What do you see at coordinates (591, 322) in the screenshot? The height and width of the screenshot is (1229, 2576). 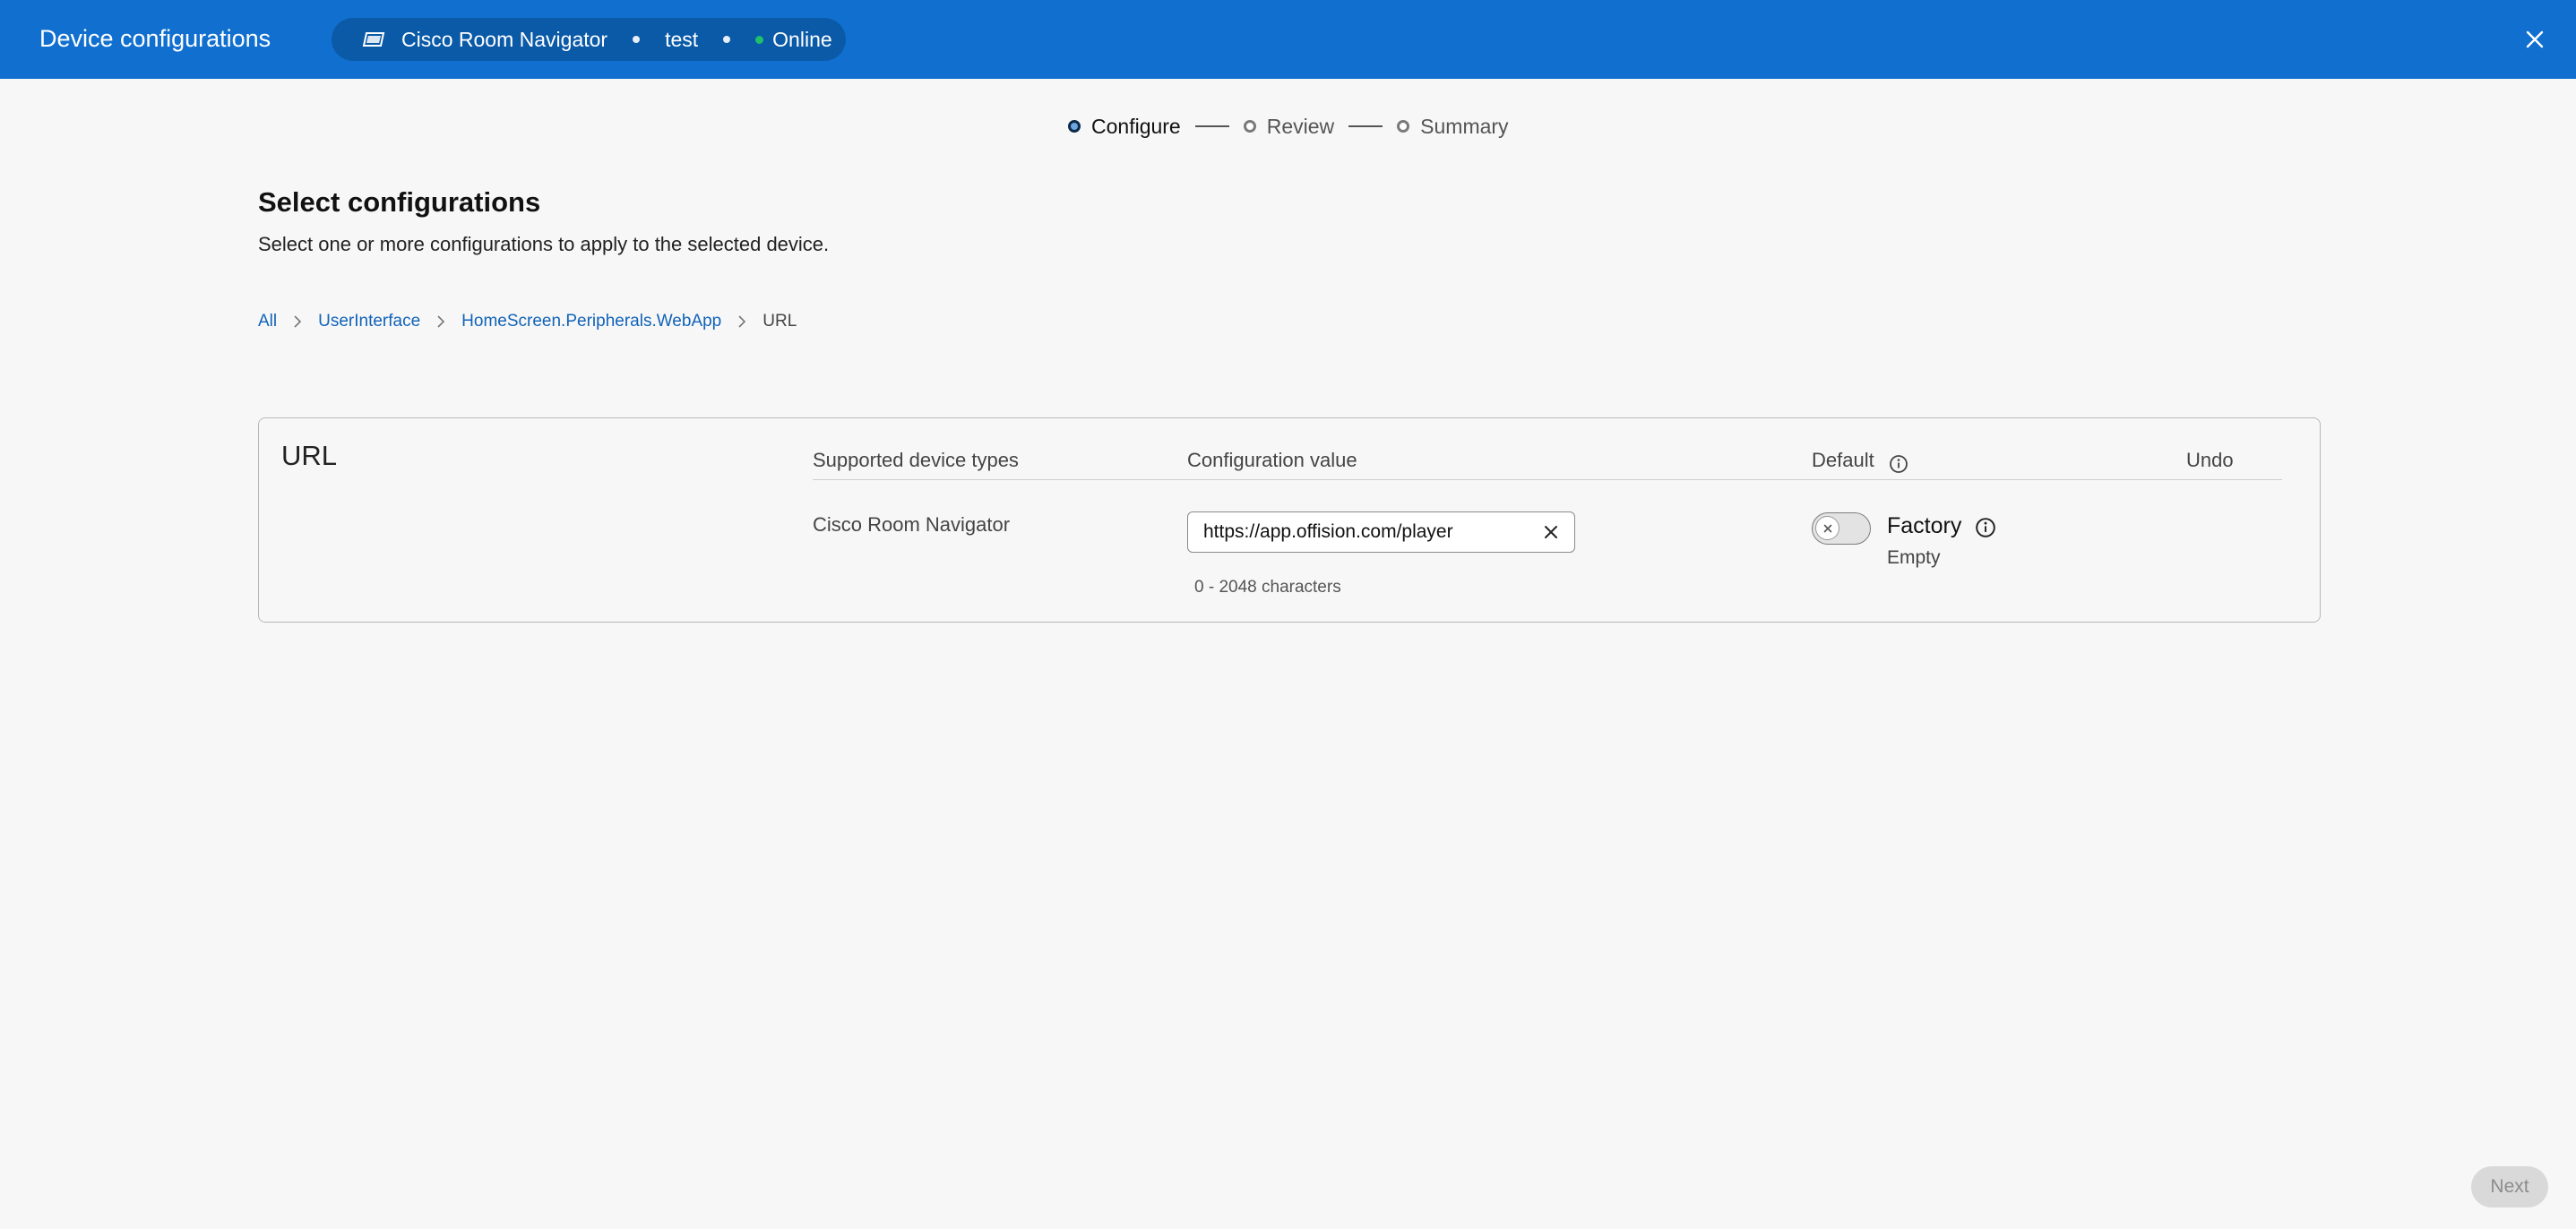 I see `breadcrumb-webapp: HomeScreen.Peripherals.WebApp` at bounding box center [591, 322].